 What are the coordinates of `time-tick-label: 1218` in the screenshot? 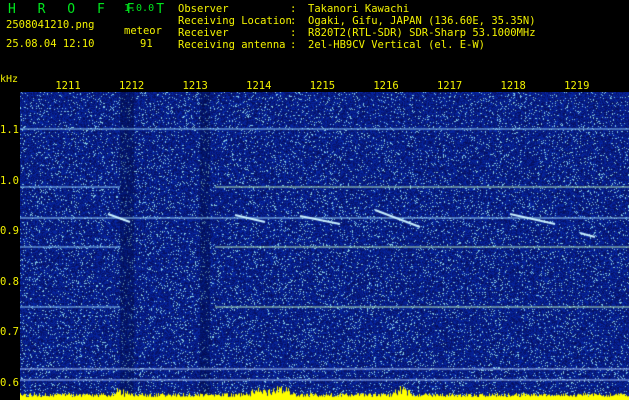 It's located at (513, 86).